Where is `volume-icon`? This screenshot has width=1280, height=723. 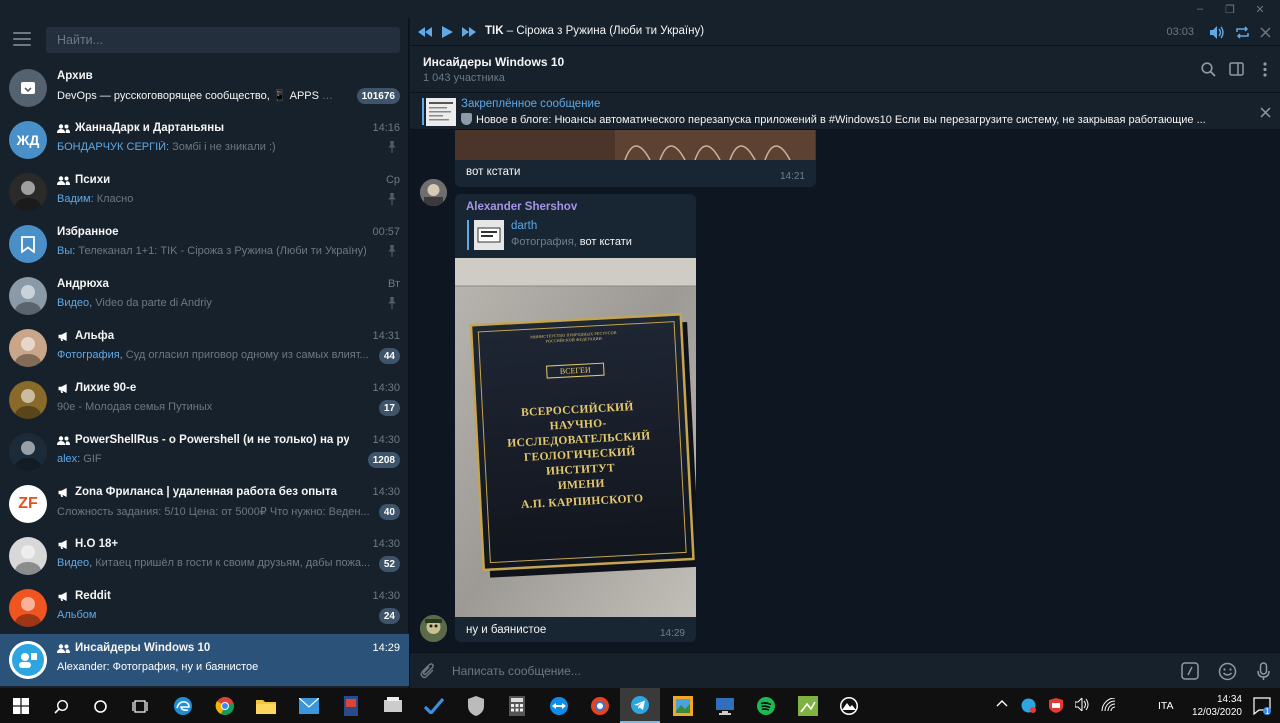
volume-icon is located at coordinates (1217, 32).